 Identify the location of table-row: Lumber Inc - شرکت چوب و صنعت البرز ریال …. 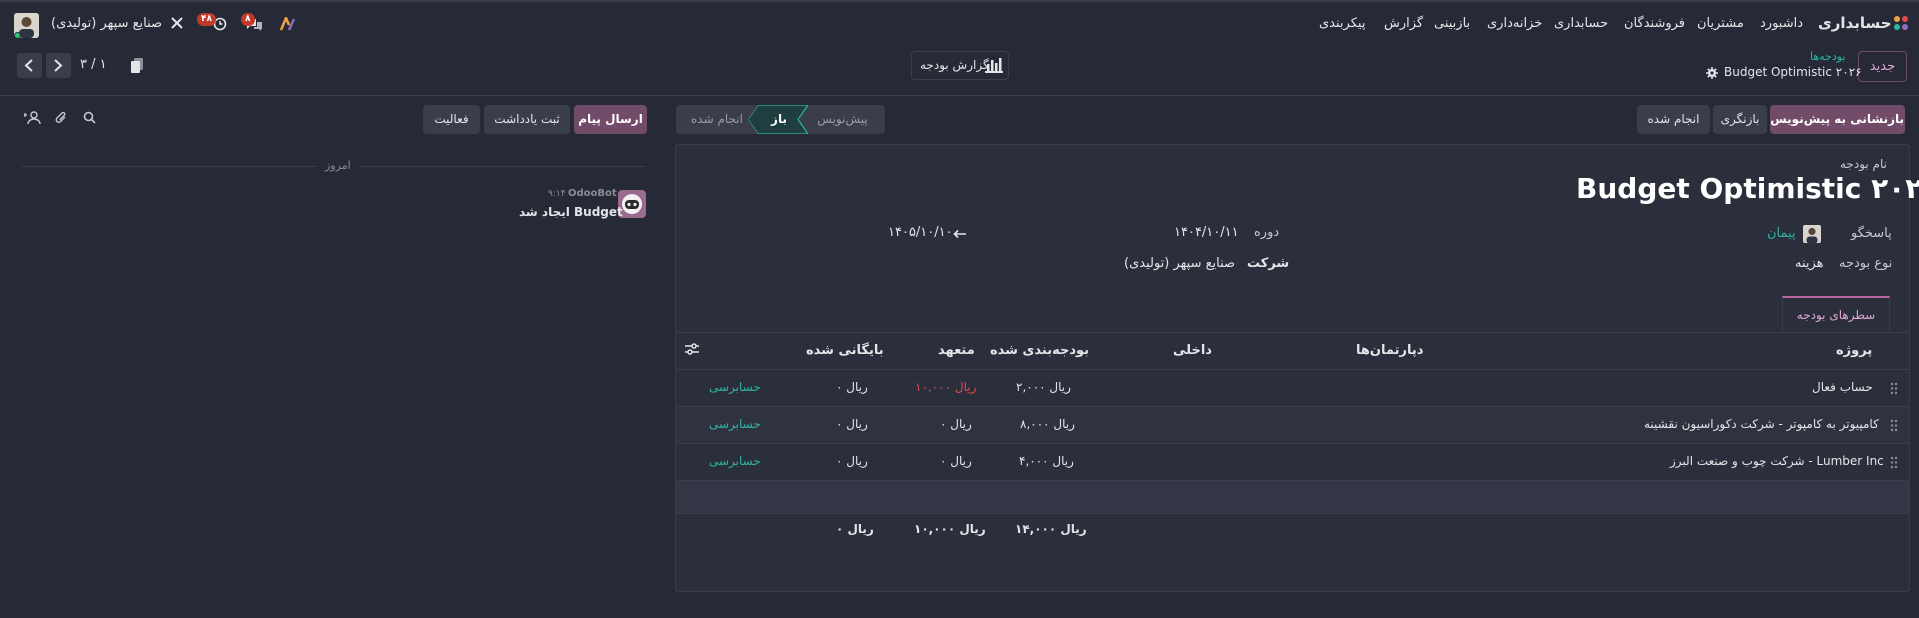
(1292, 461).